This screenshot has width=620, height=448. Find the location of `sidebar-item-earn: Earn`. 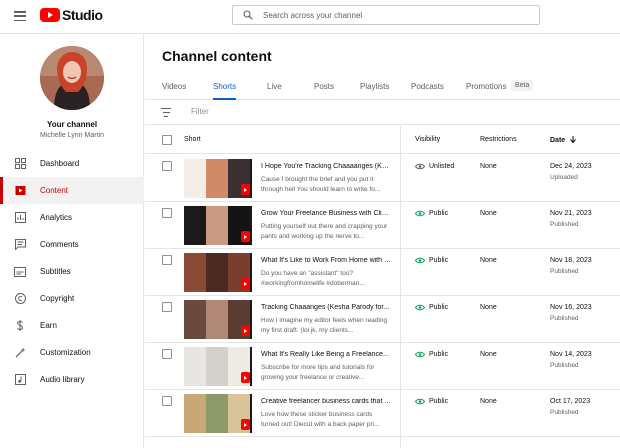

sidebar-item-earn: Earn is located at coordinates (72, 325).